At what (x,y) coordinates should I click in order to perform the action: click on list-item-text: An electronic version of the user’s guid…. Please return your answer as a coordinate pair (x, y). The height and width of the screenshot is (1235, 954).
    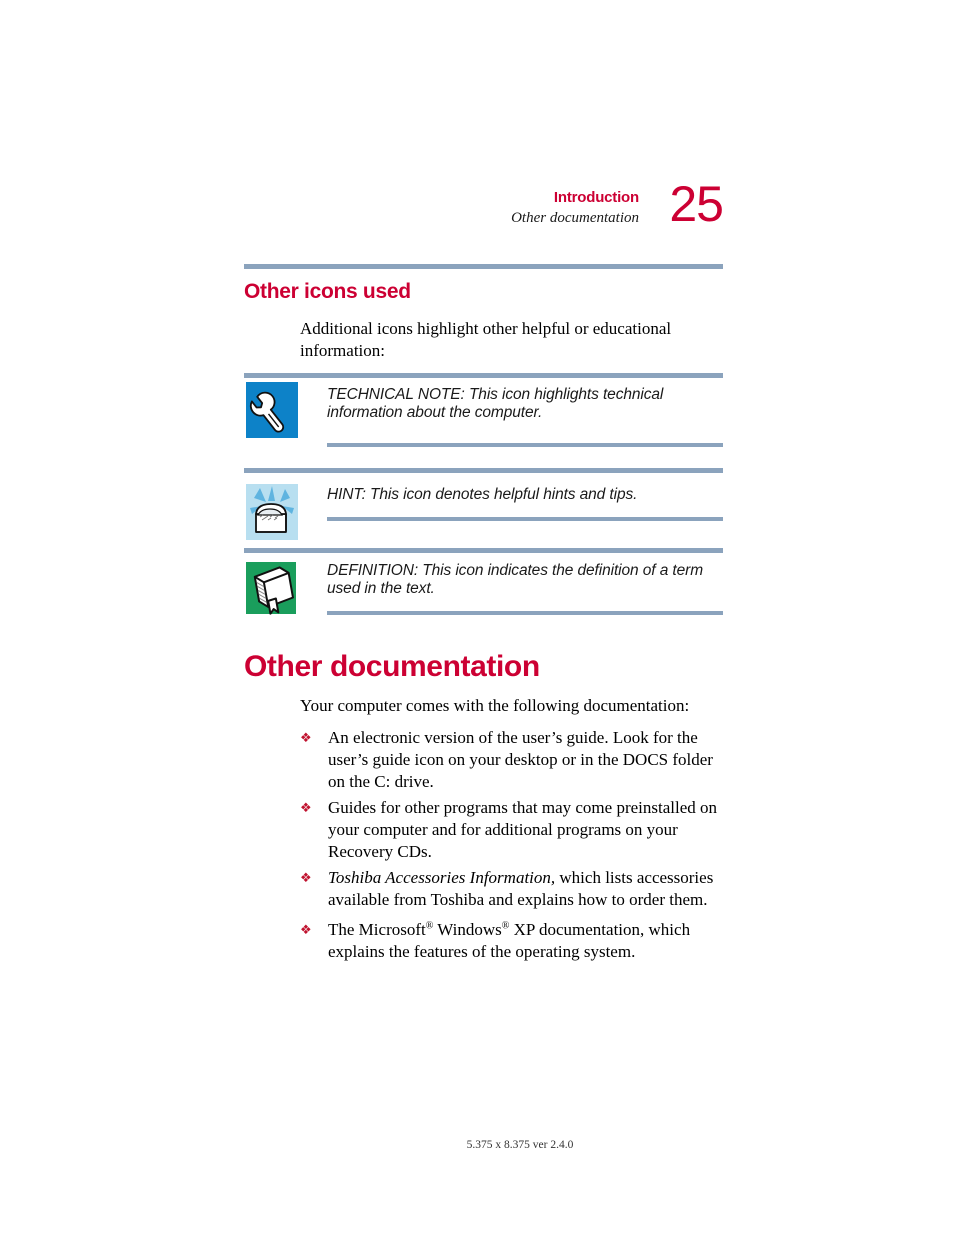
    Looking at the image, I should click on (520, 759).